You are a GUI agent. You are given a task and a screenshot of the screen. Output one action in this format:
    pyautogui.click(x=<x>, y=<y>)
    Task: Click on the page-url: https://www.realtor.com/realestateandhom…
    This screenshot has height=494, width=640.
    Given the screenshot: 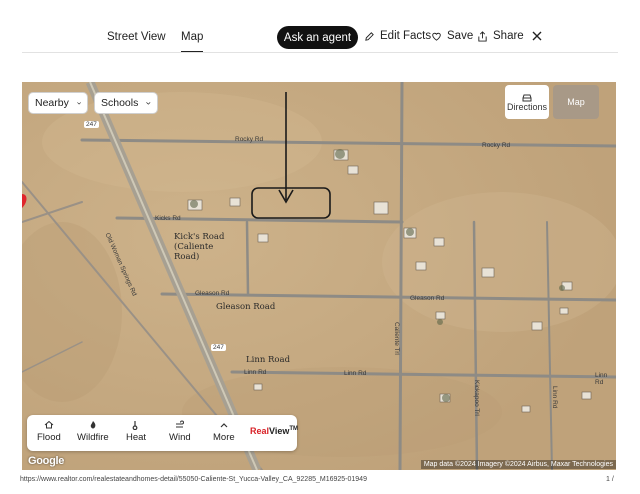 What is the action you would take?
    pyautogui.click(x=193, y=479)
    